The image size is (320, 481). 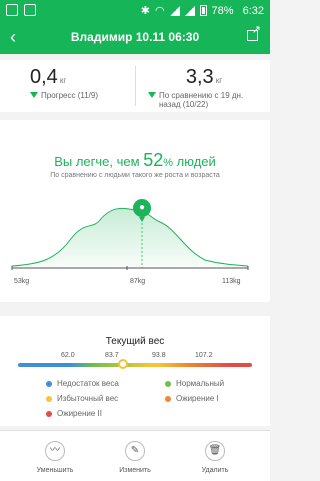 What do you see at coordinates (55, 470) in the screenshot?
I see `reduce-label: Уменьшить` at bounding box center [55, 470].